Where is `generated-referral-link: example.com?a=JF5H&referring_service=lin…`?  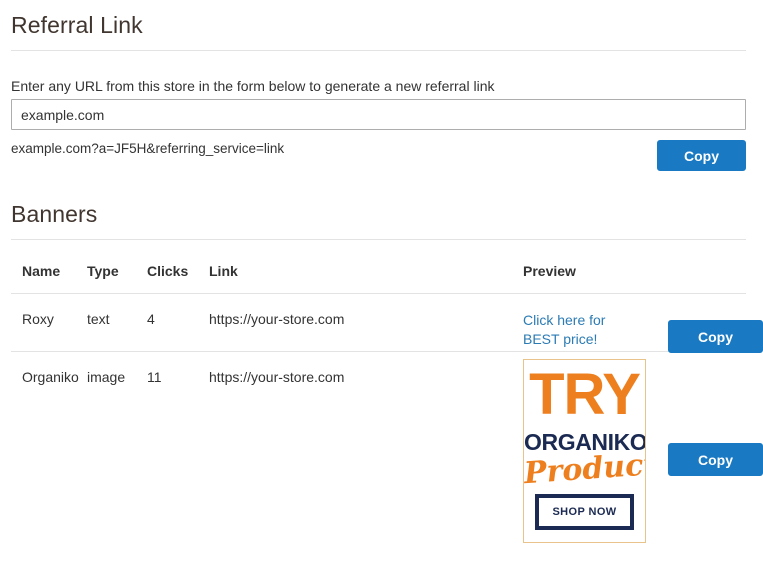 generated-referral-link: example.com?a=JF5H&referring_service=lin… is located at coordinates (148, 148).